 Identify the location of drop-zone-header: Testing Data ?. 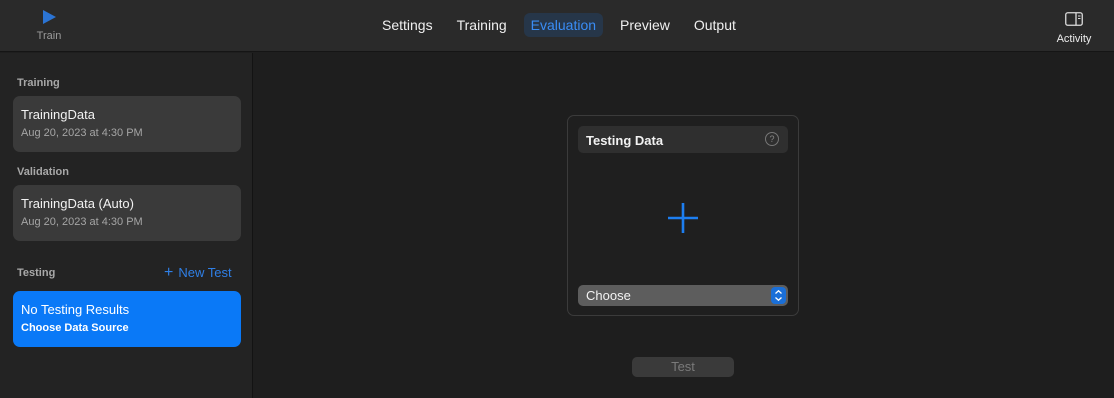
(683, 139).